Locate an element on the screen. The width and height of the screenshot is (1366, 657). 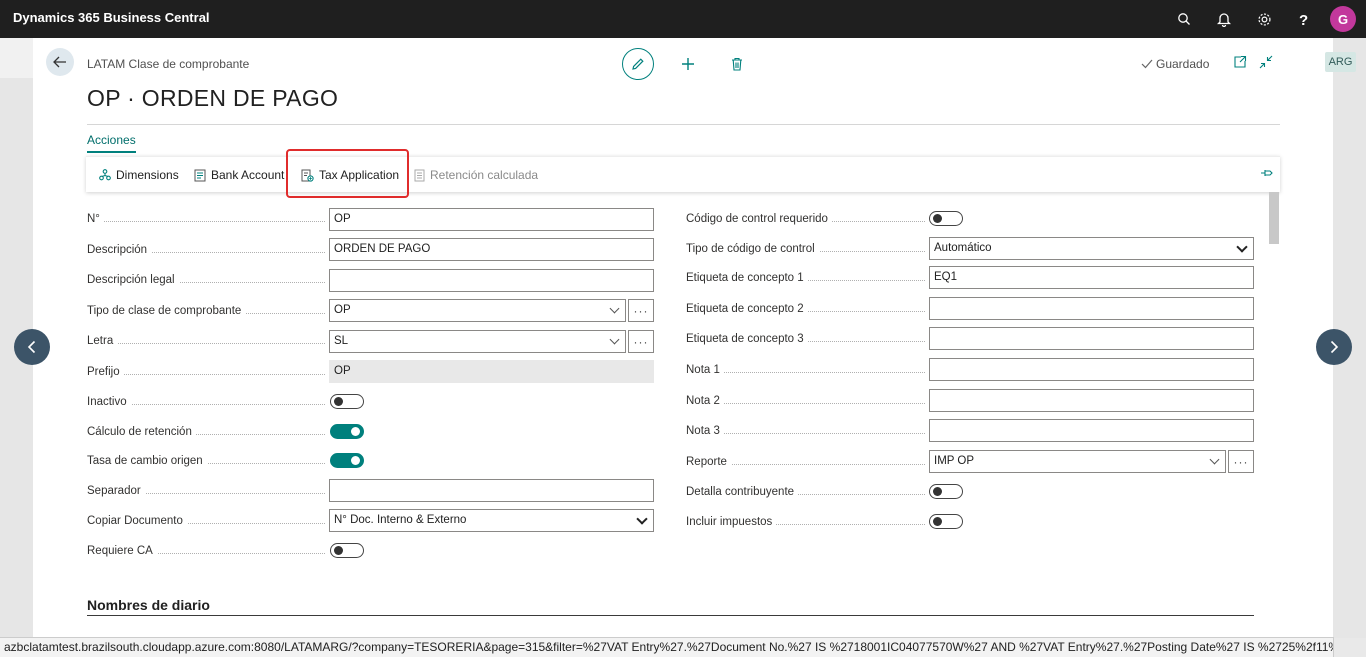
no-field: OP is located at coordinates (491, 219).